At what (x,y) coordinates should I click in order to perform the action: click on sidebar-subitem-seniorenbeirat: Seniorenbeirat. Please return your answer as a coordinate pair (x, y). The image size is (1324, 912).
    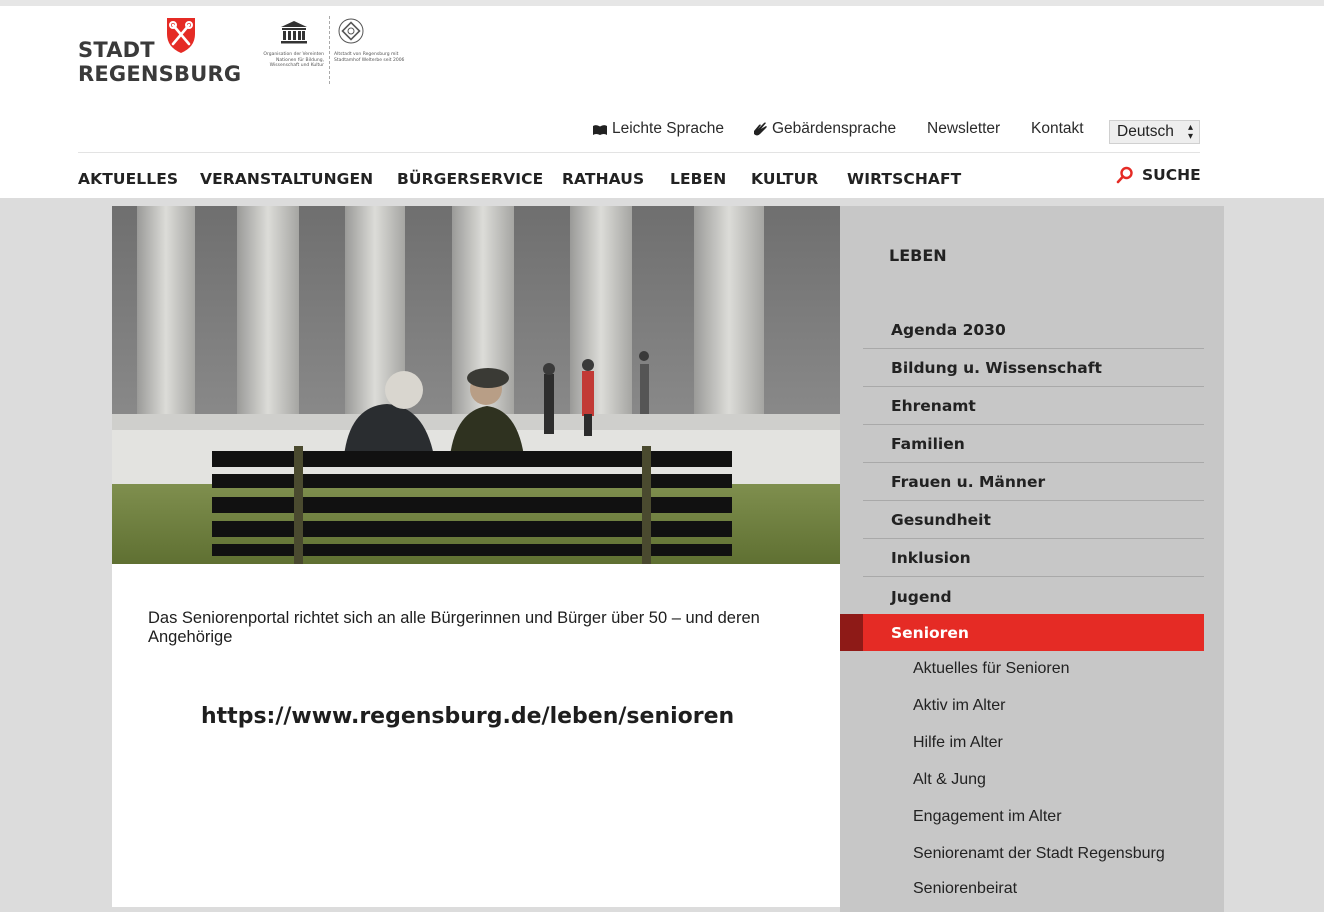
    Looking at the image, I should click on (965, 889).